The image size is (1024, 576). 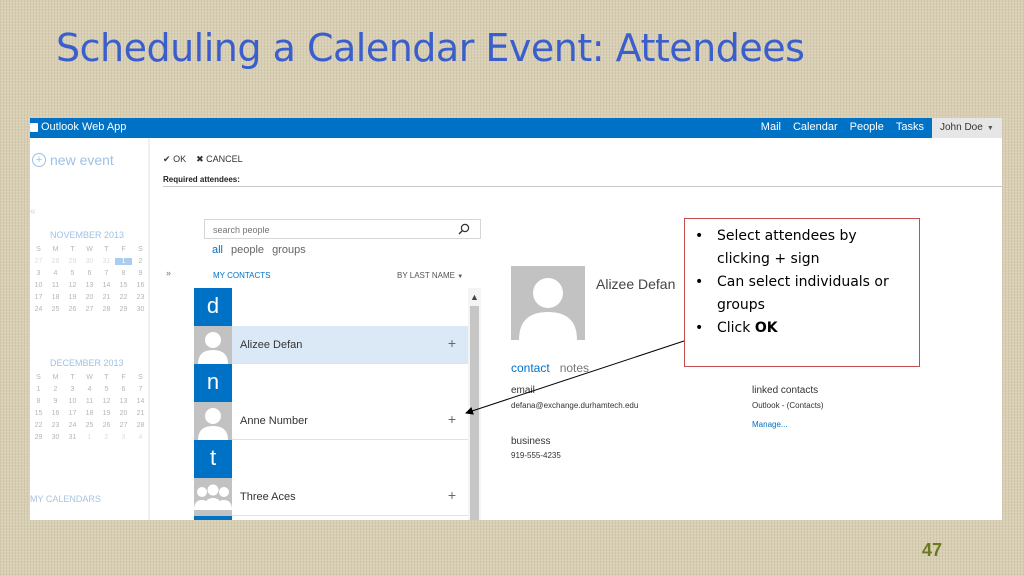 What do you see at coordinates (213, 518) in the screenshot?
I see `letter-tile` at bounding box center [213, 518].